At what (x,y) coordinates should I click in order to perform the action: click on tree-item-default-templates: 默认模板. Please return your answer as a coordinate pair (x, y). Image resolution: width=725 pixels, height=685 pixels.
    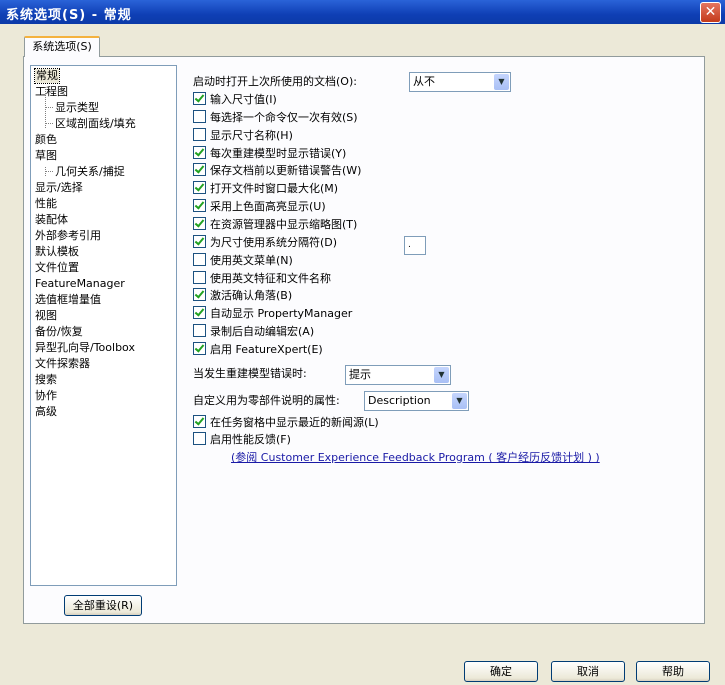
    Looking at the image, I should click on (57, 252).